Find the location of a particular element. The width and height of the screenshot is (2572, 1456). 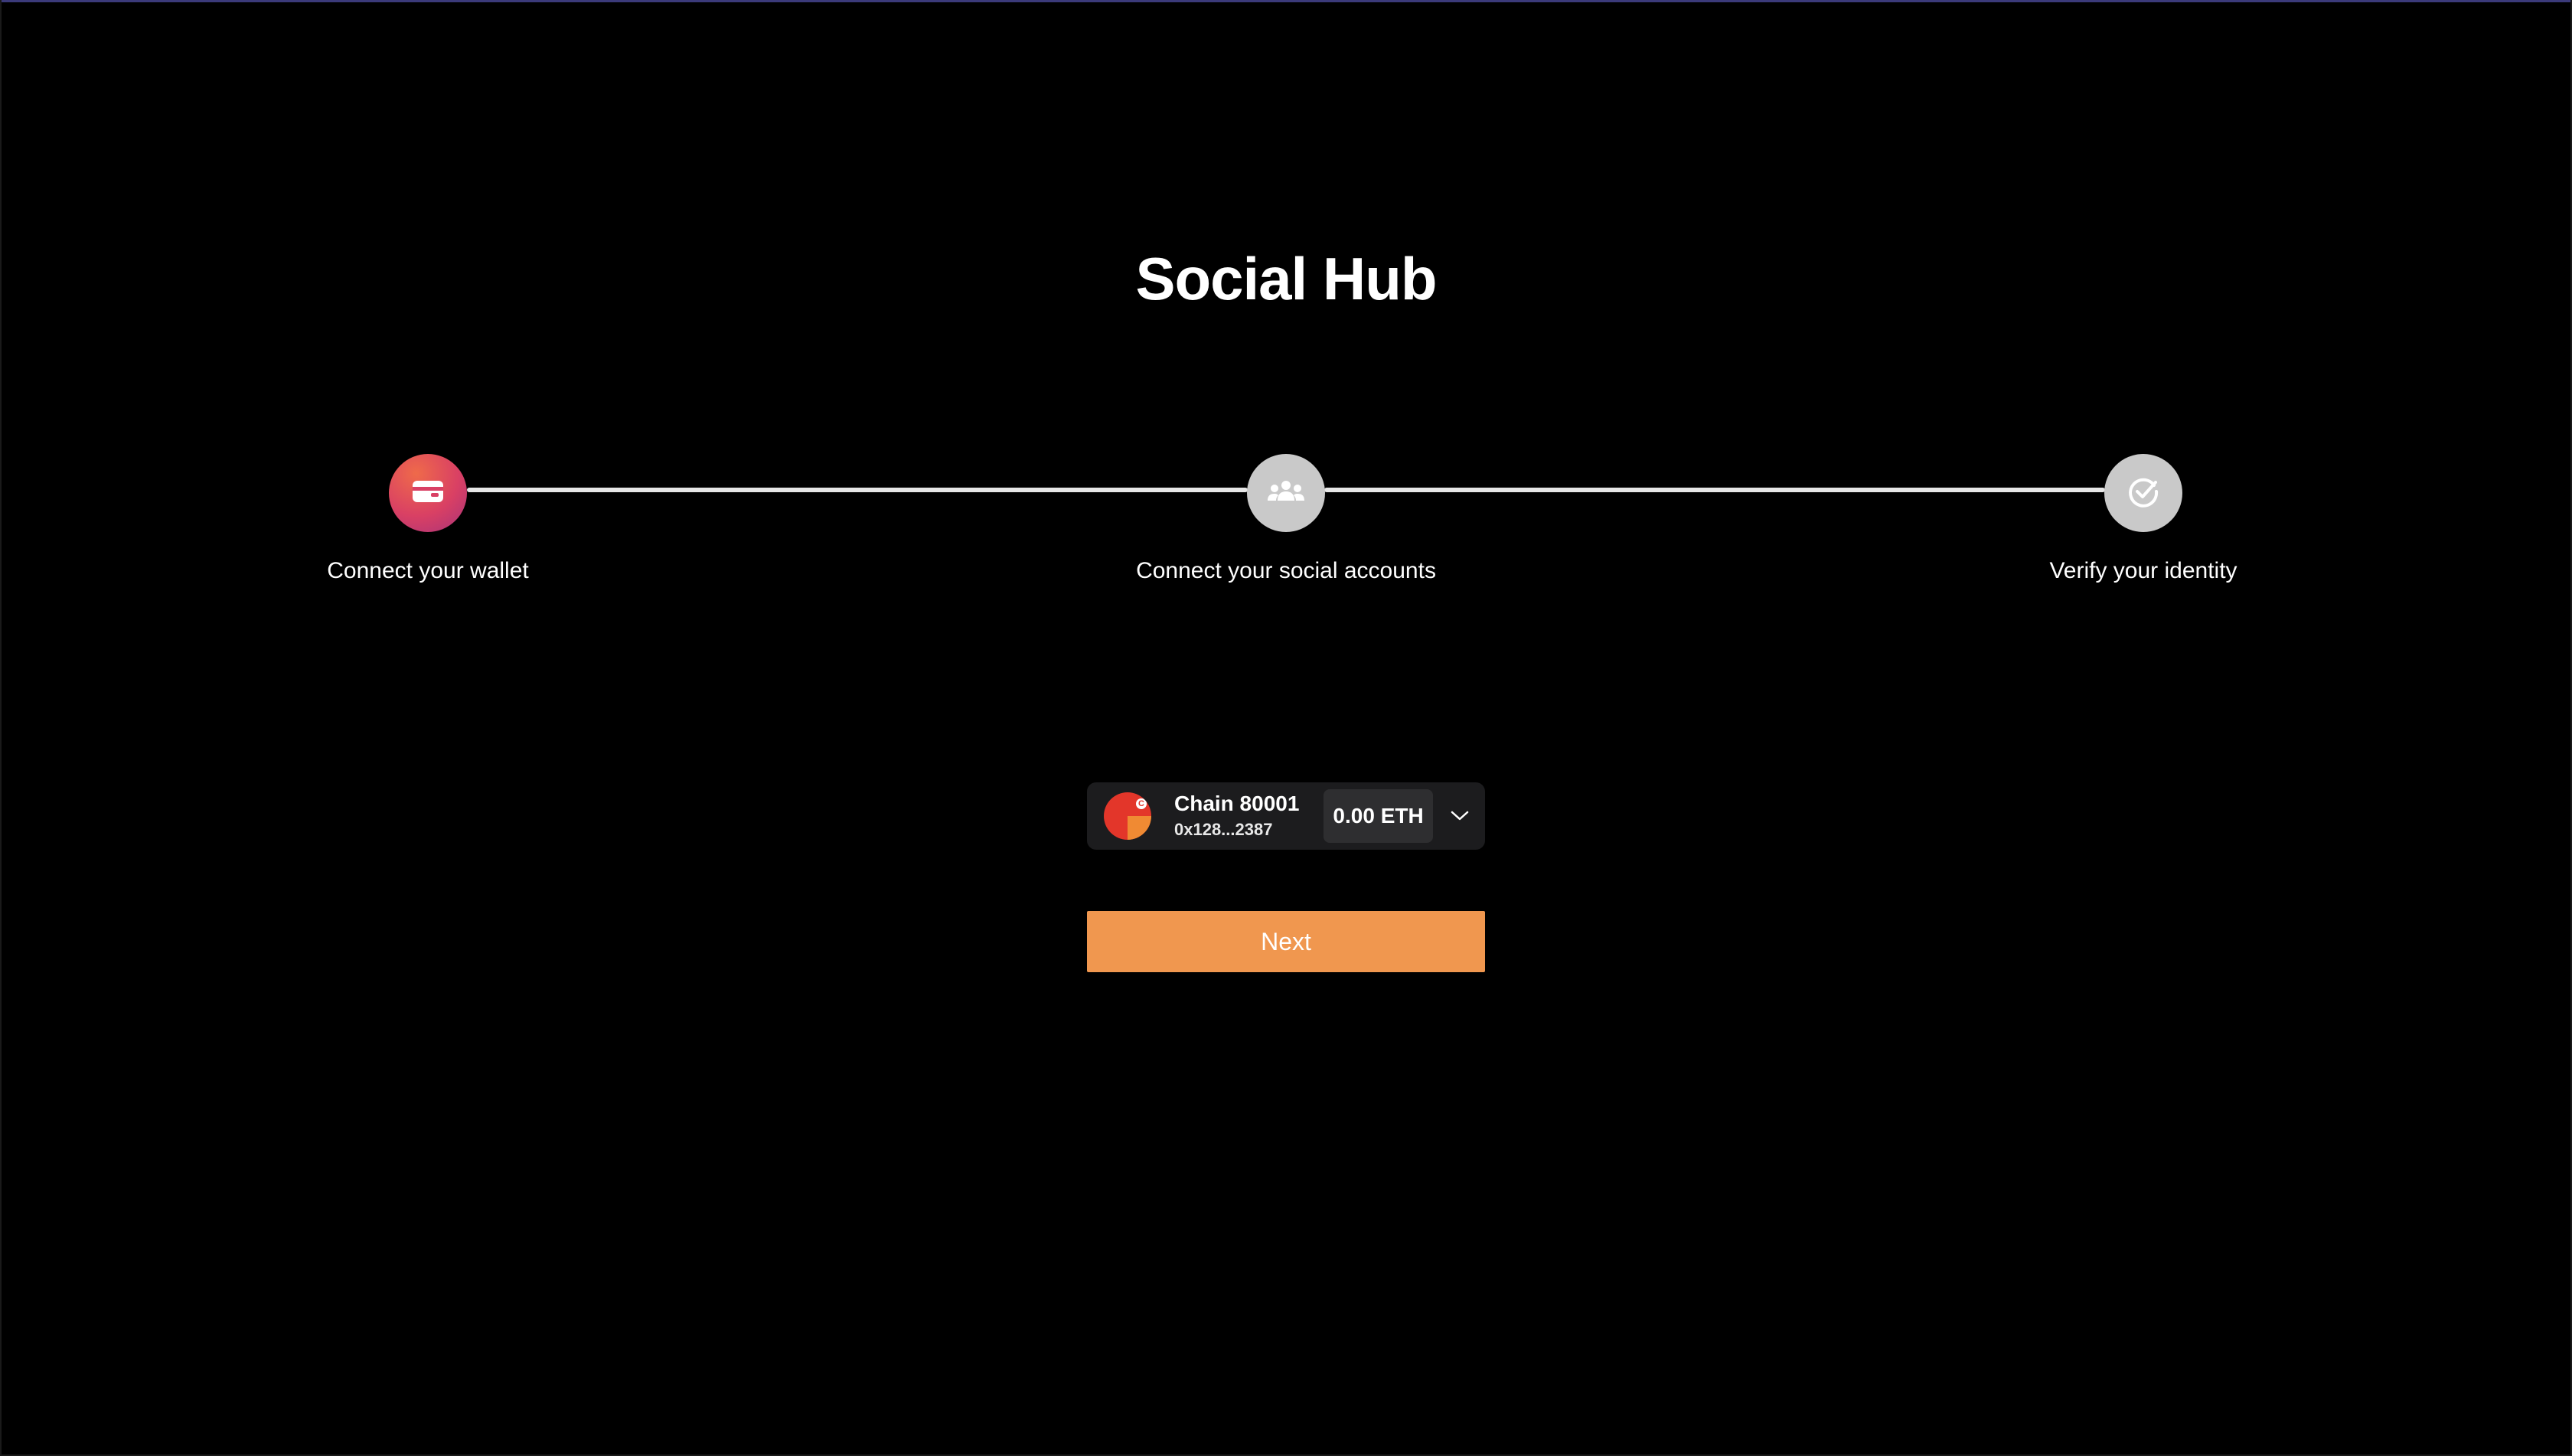

group-icon is located at coordinates (1286, 494).